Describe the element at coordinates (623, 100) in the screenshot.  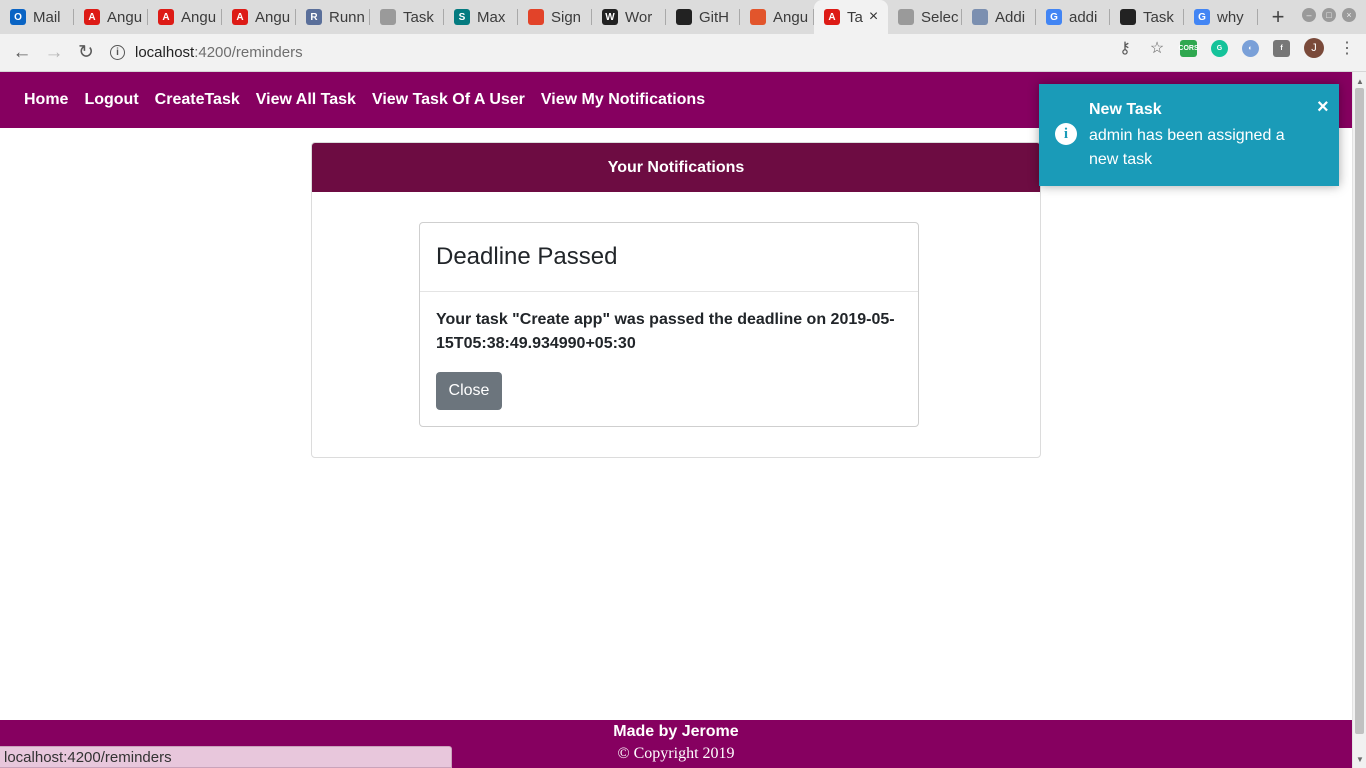
I see `nav-view-my-notifications: View My Notifications` at that location.